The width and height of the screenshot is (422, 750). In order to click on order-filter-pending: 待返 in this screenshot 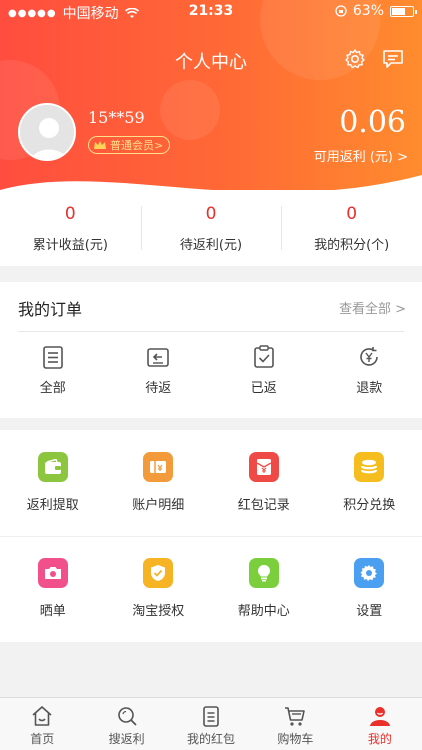, I will do `click(159, 370)`.